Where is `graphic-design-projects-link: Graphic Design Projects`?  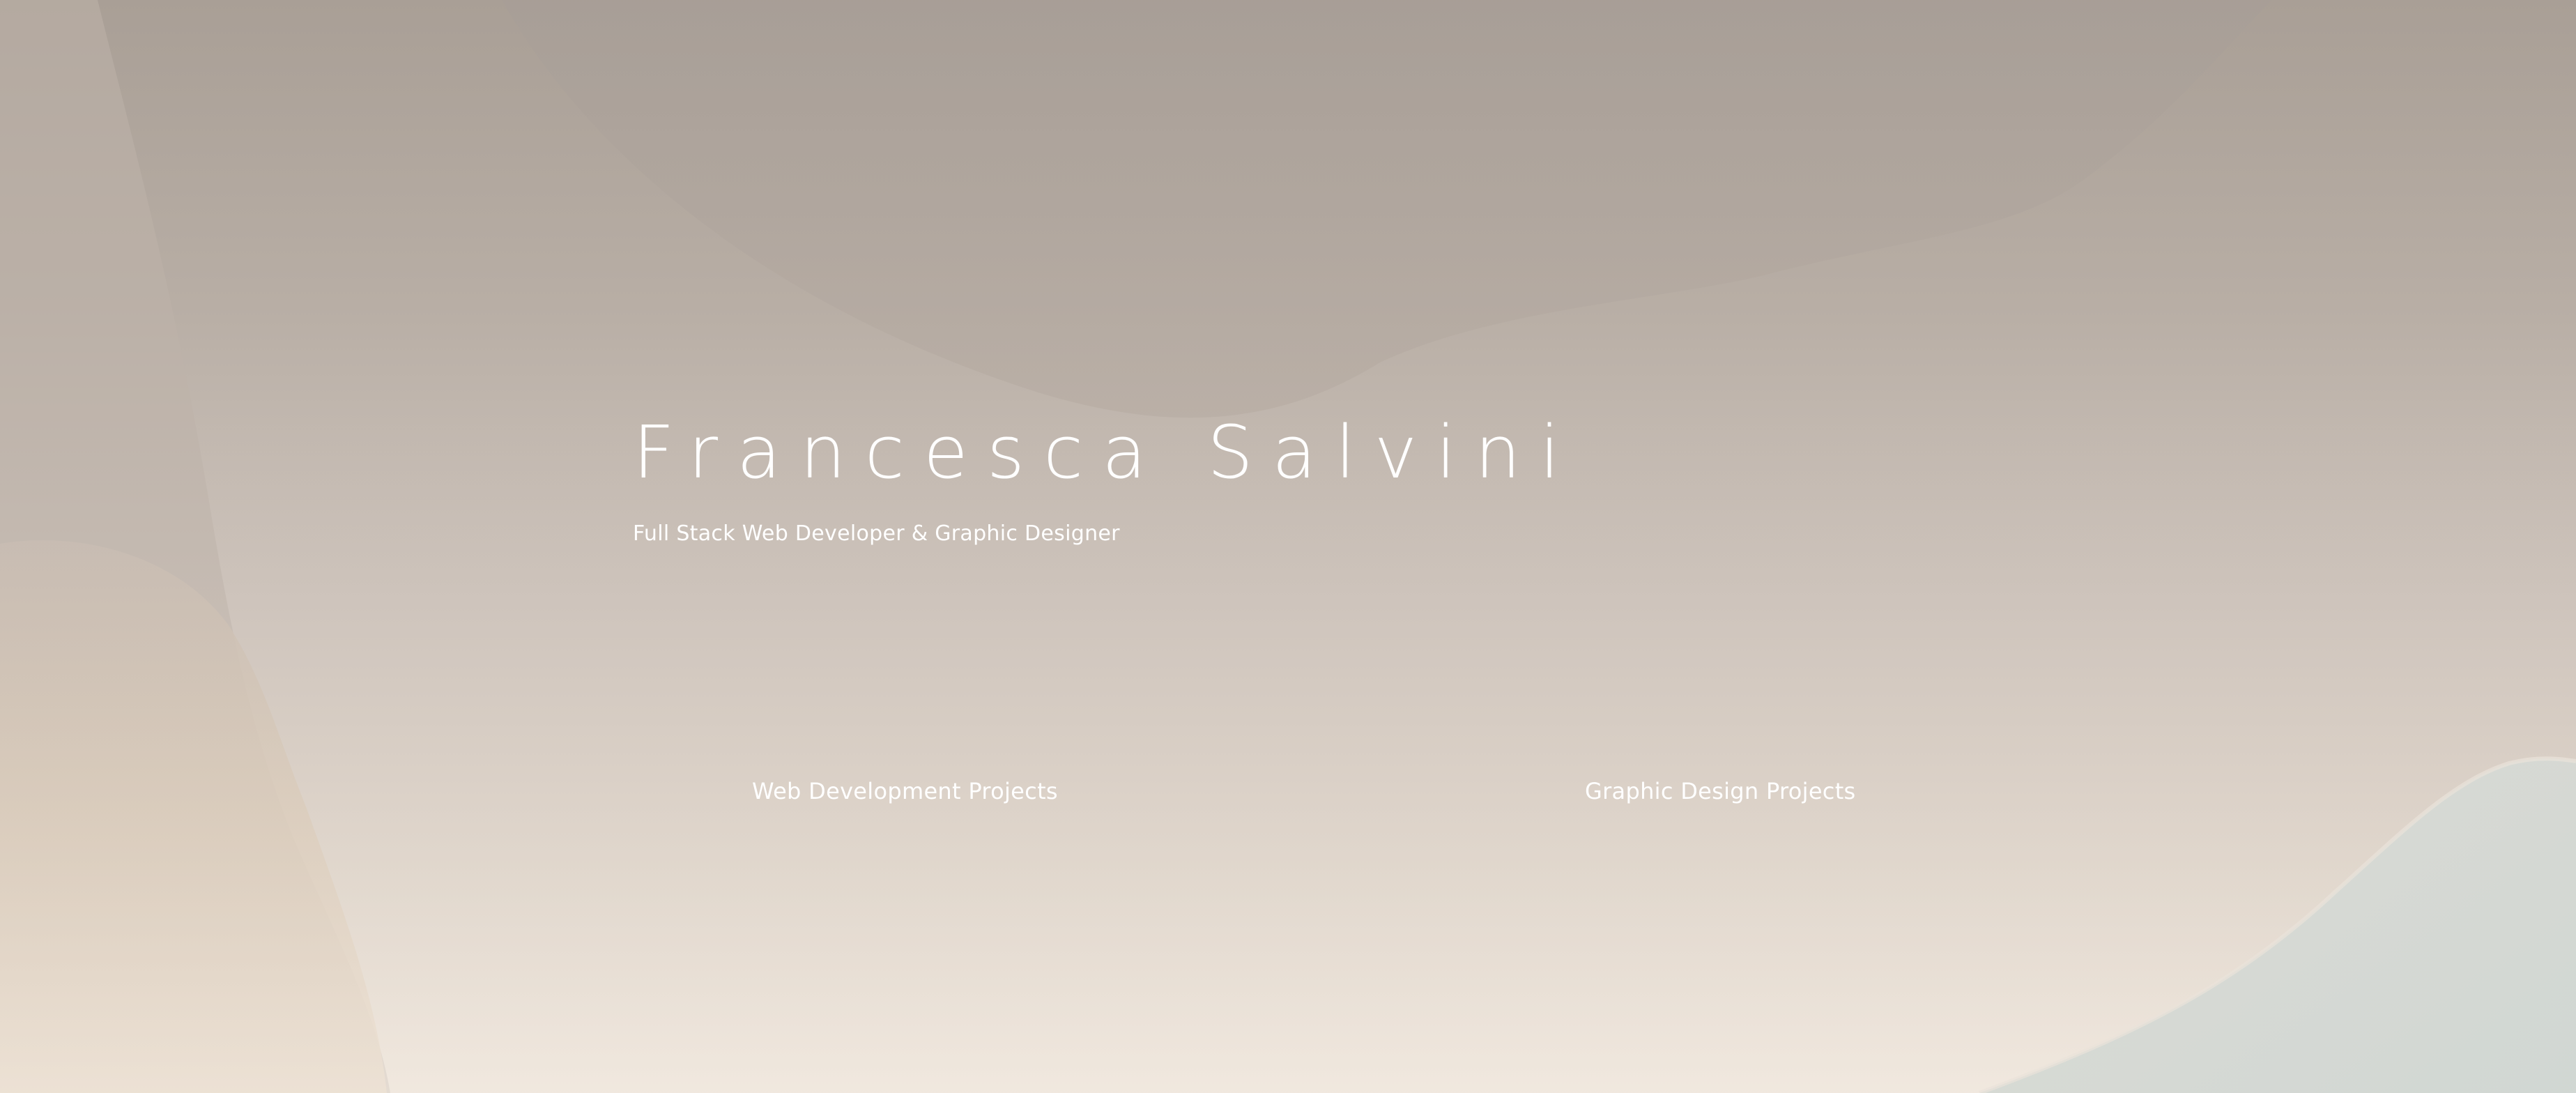 graphic-design-projects-link: Graphic Design Projects is located at coordinates (1720, 791).